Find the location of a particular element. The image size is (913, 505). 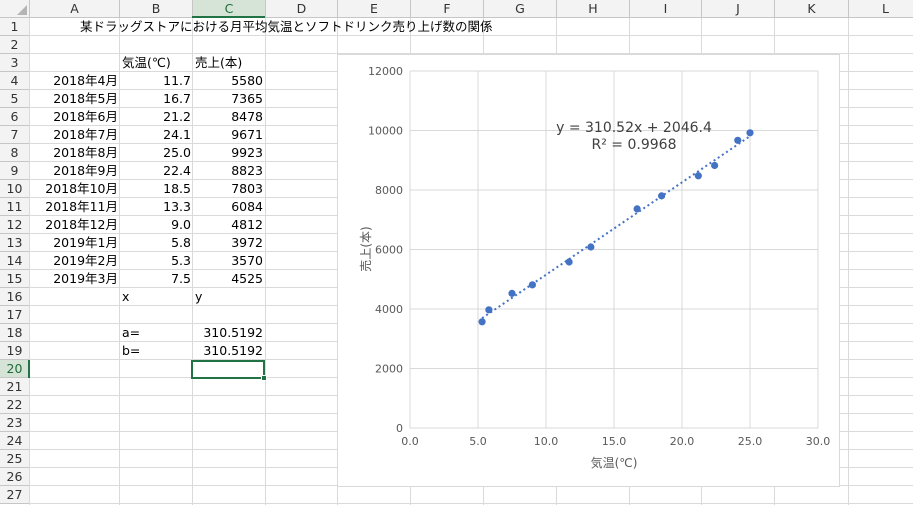

value-b-cell: 310.5192 is located at coordinates (227, 351).